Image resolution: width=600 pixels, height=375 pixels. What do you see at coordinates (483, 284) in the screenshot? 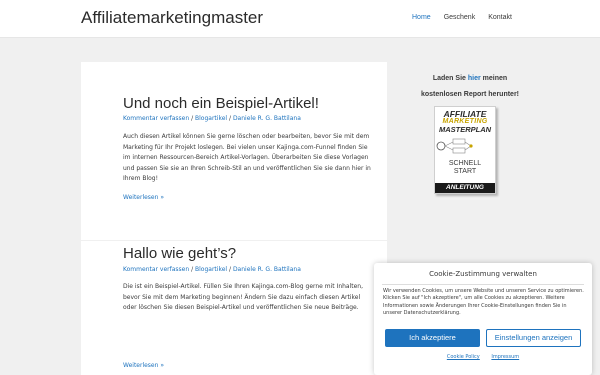
I see `divider` at bounding box center [483, 284].